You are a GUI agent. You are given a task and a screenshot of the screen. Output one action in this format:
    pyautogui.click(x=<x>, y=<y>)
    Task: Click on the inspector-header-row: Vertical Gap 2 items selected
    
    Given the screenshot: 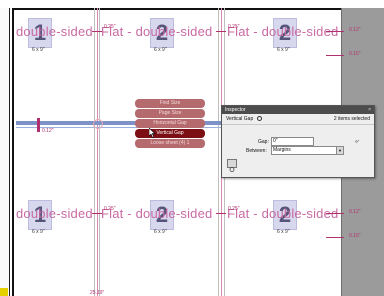 What is the action you would take?
    pyautogui.click(x=298, y=119)
    